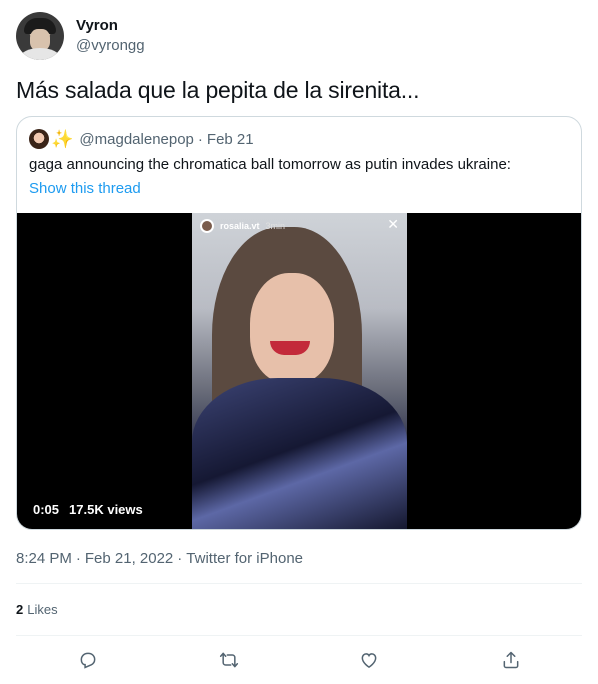  What do you see at coordinates (110, 26) in the screenshot?
I see `author-display-name: Vyron` at bounding box center [110, 26].